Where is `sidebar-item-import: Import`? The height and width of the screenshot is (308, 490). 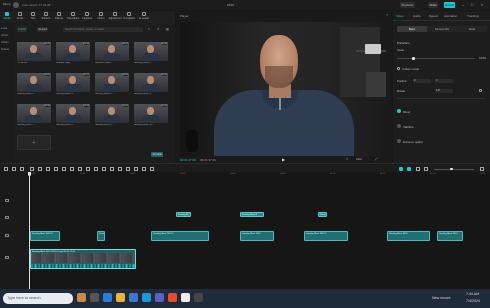
sidebar-item-import: Import is located at coordinates (7, 35).